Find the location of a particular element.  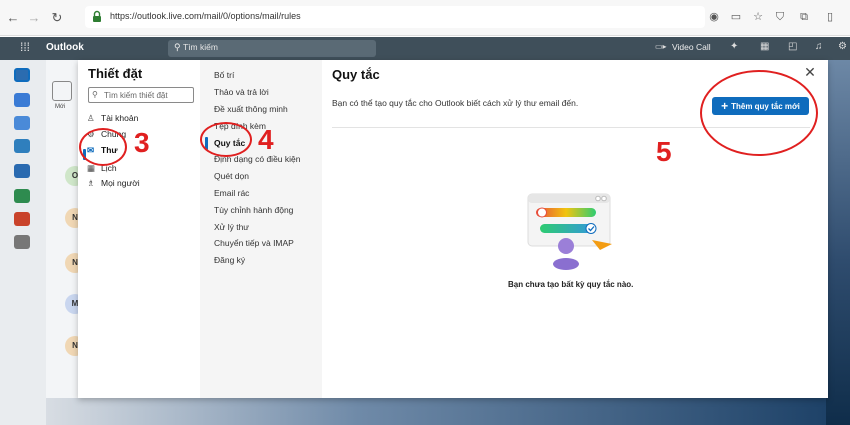

person-icon: ♙ is located at coordinates (91, 118).